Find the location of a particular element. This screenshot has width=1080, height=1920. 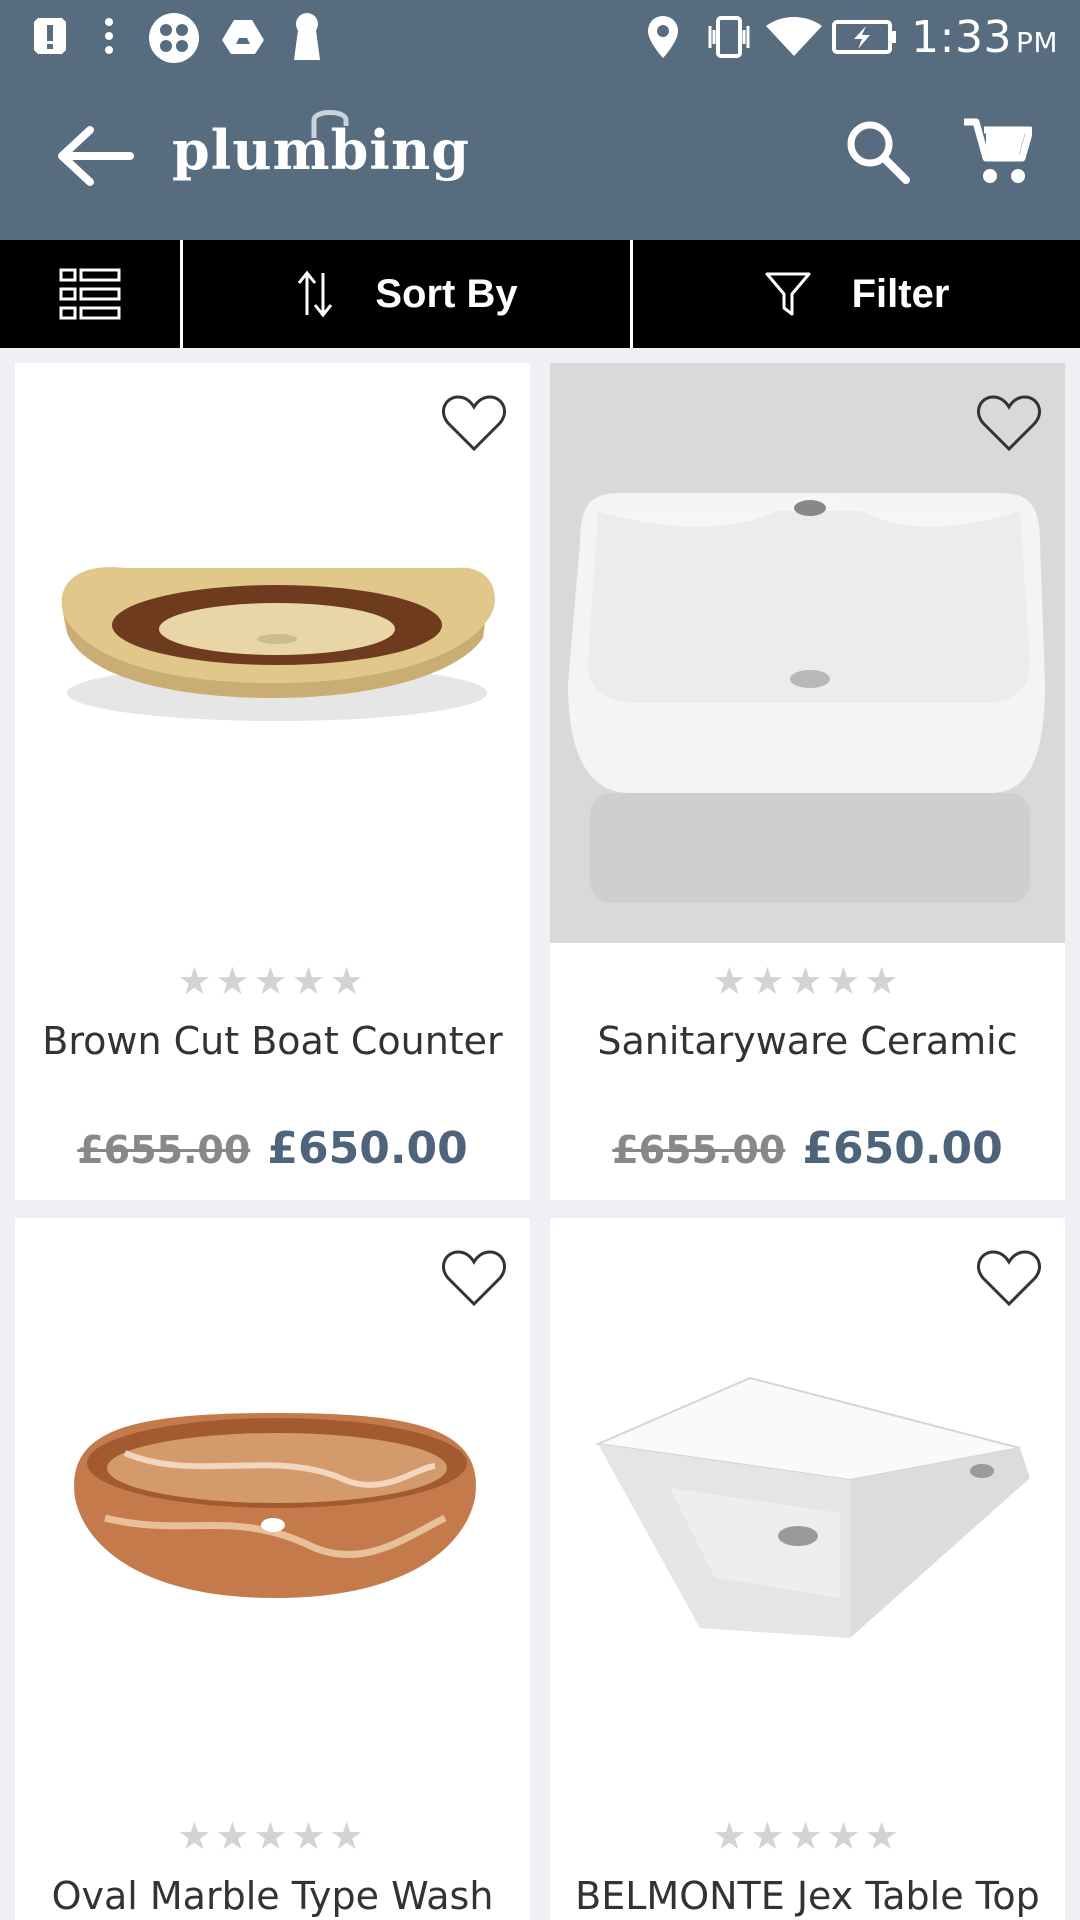

clock: 1:33 PM is located at coordinates (984, 37).